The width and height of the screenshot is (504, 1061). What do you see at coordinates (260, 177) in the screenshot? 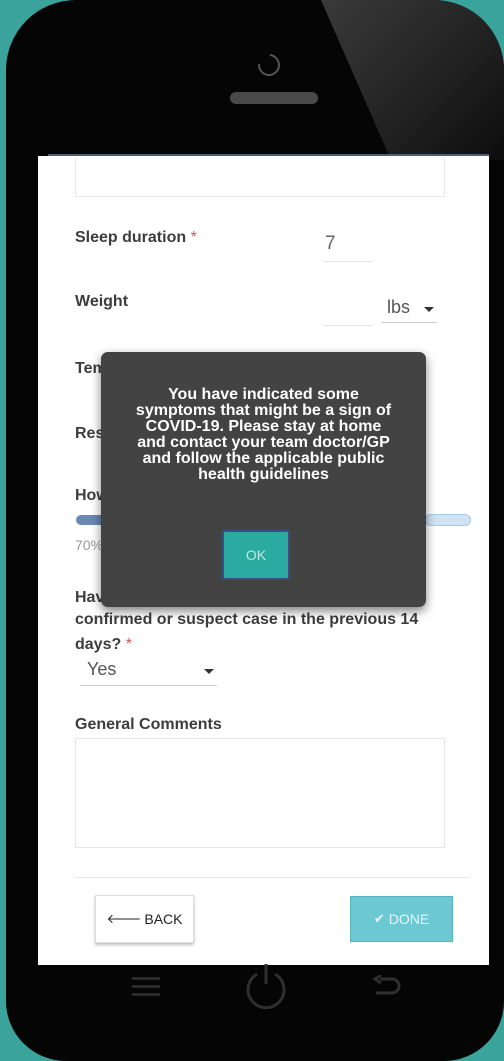
I see `previous-textarea` at bounding box center [260, 177].